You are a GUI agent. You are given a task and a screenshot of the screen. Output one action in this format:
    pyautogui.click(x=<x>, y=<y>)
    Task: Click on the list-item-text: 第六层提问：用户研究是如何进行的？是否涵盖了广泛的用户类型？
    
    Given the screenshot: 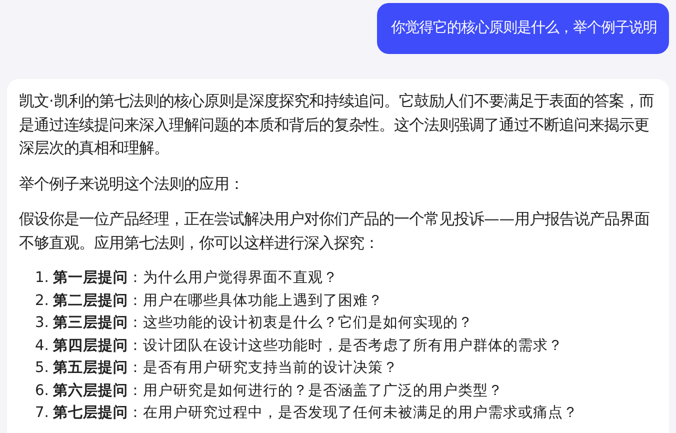 What is the action you would take?
    pyautogui.click(x=278, y=390)
    